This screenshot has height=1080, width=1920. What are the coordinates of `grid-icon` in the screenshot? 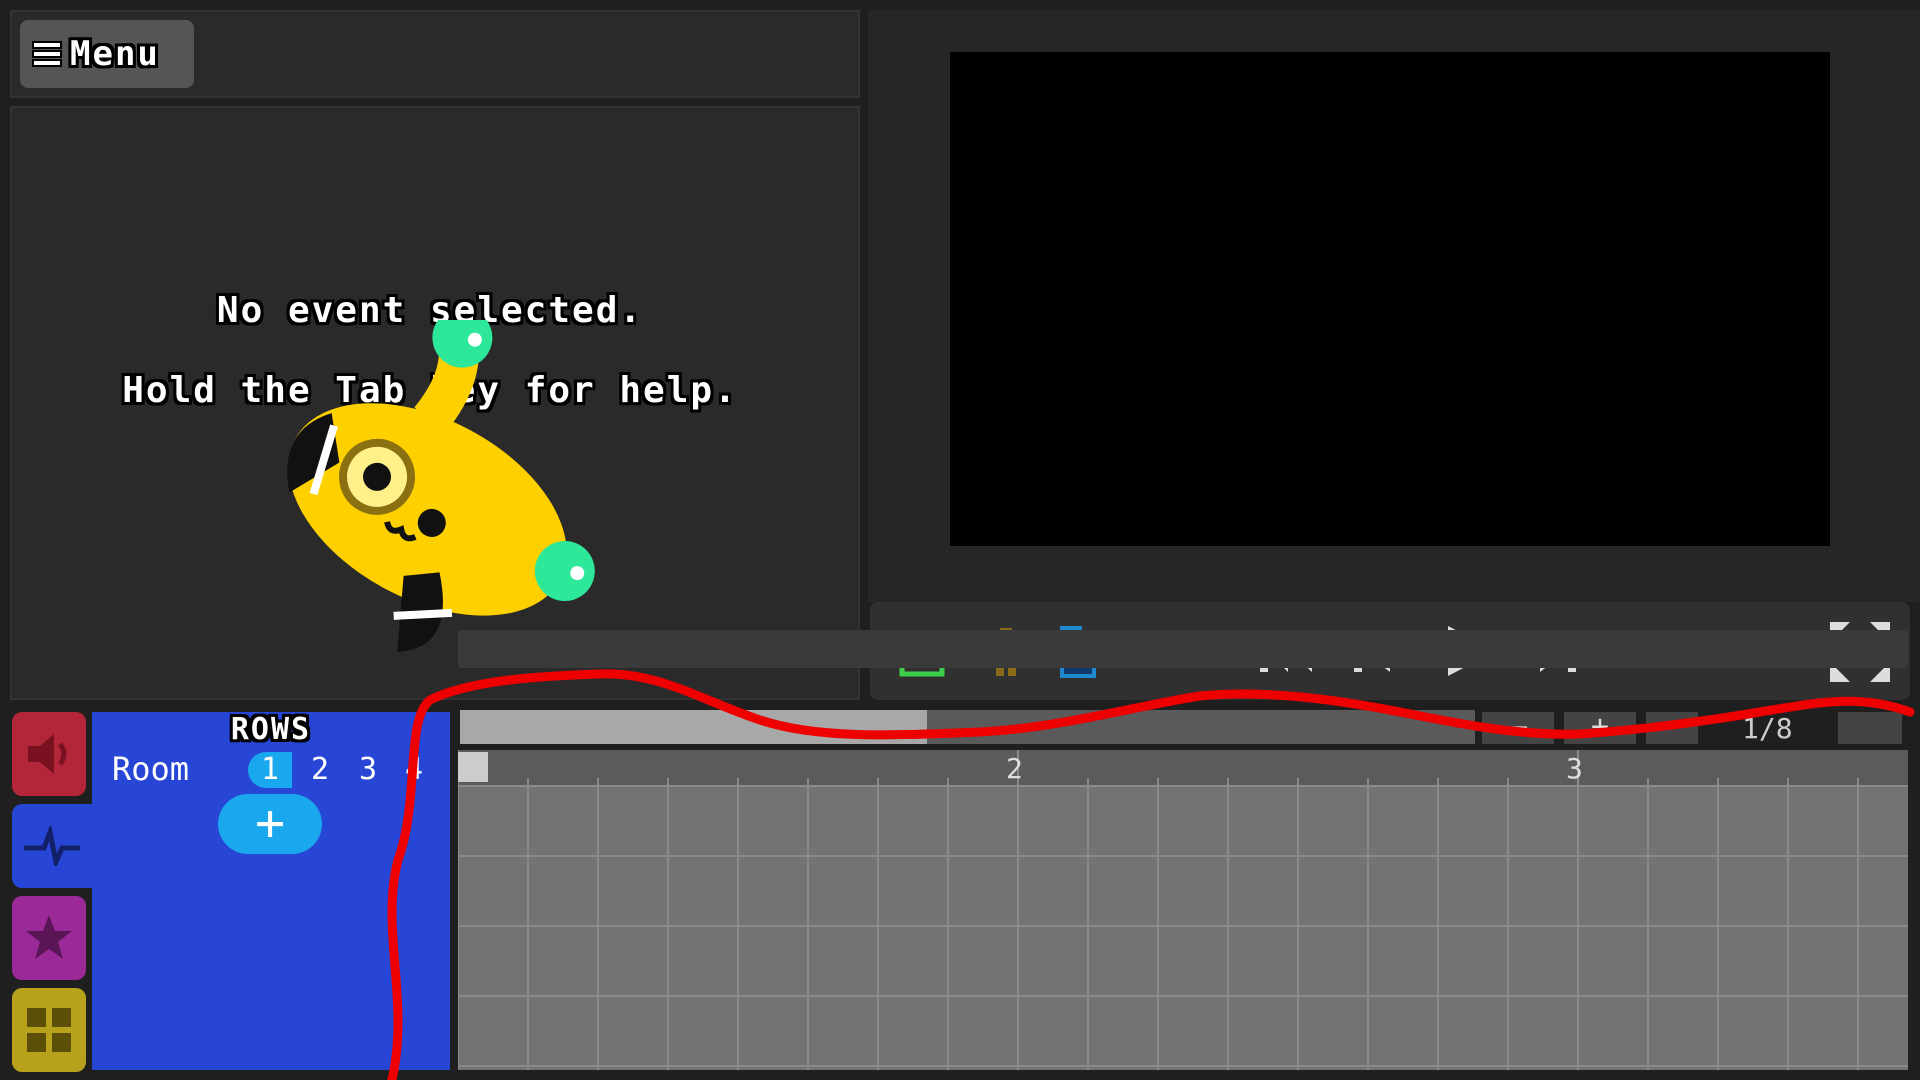 It's located at (49, 1030).